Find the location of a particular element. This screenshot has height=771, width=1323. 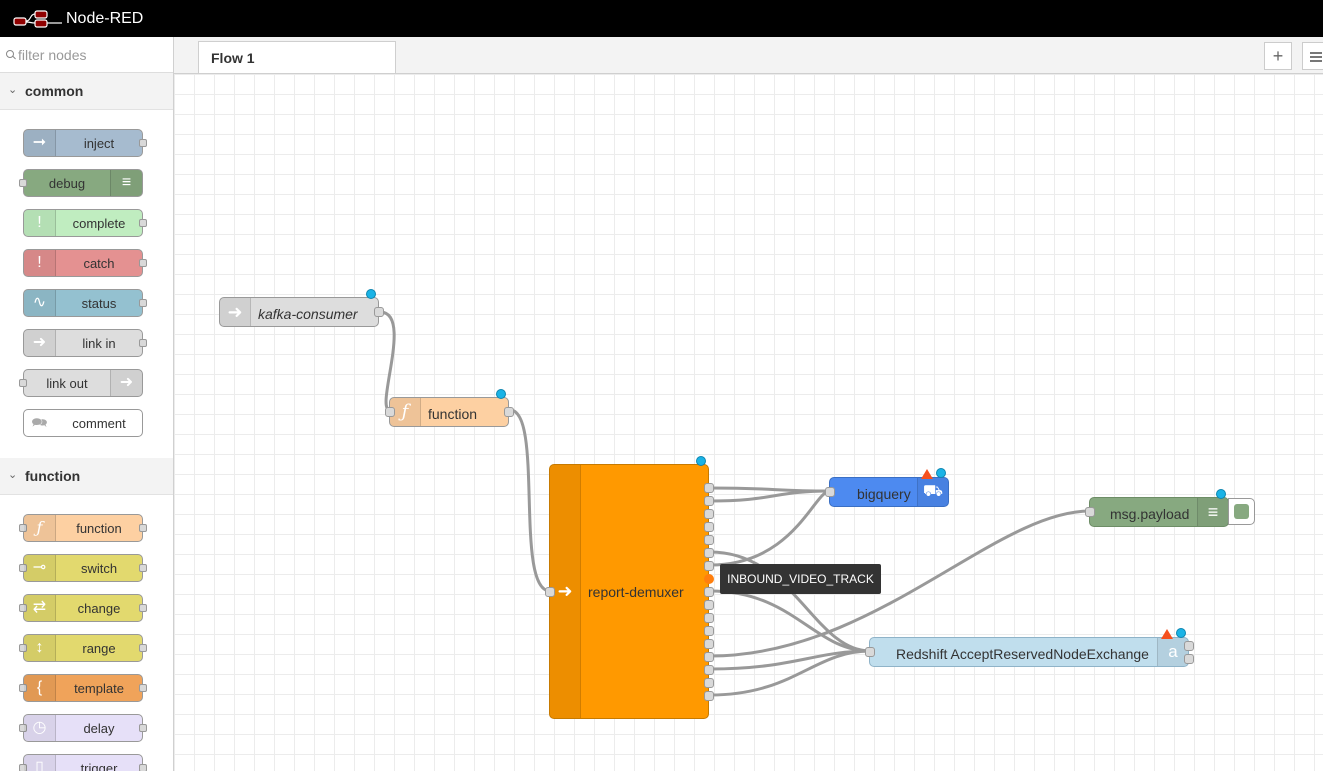

palette-node-range: ↕ range is located at coordinates (83, 648).